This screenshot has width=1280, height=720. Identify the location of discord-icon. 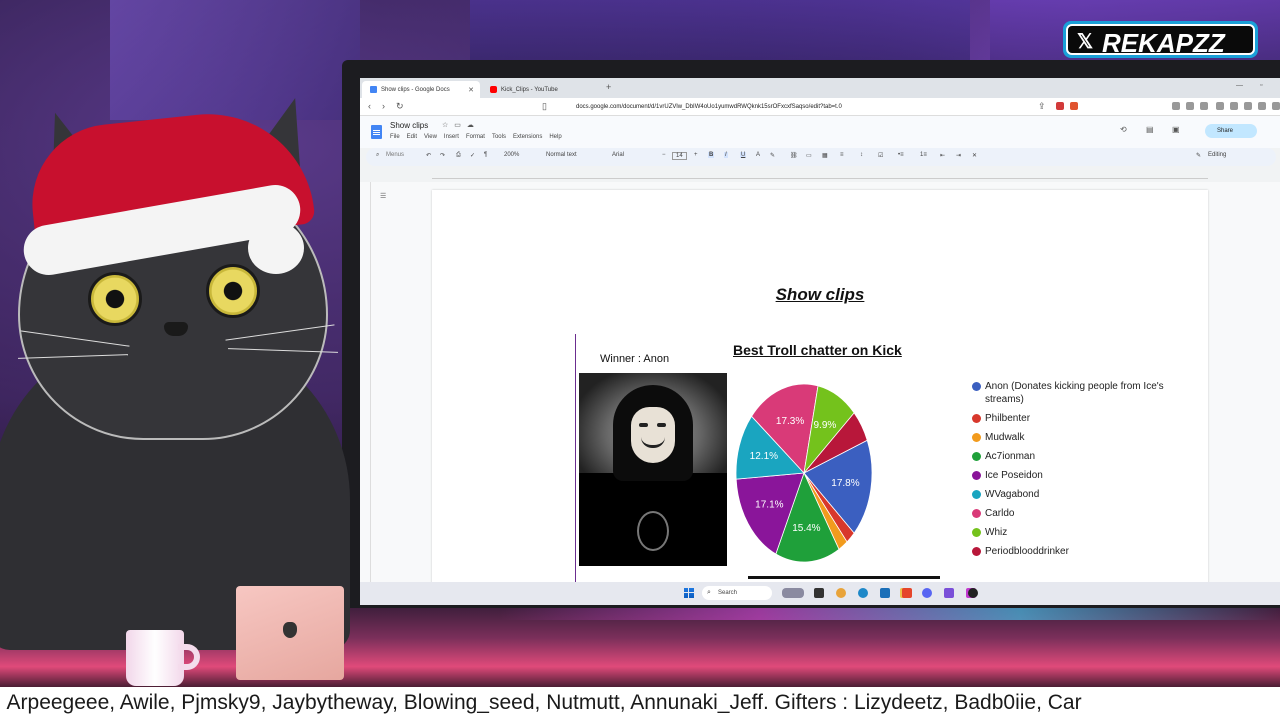
(927, 593).